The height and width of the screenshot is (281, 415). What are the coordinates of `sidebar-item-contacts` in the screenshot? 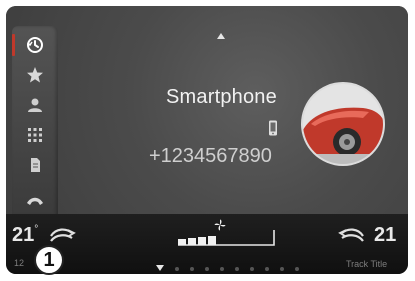 It's located at (35, 105).